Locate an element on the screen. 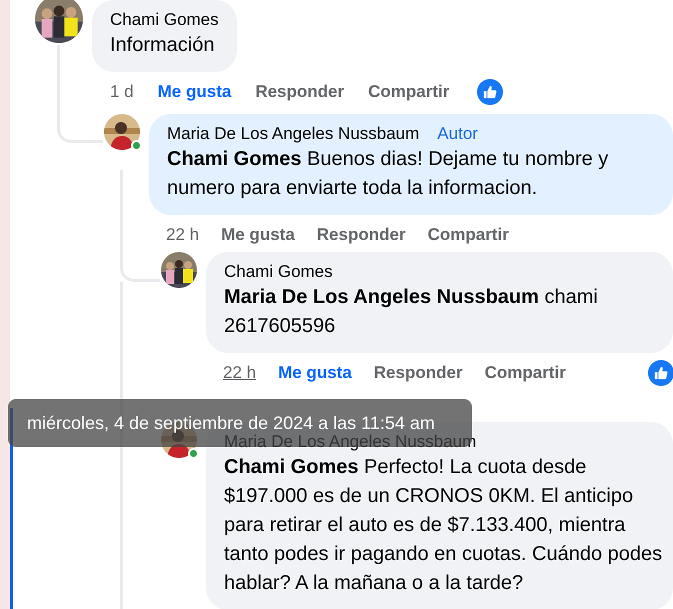 This screenshot has height=609, width=673. comment-text: Maria De Los Angeles Nussbaum chami 2617605596 is located at coordinates (411, 312).